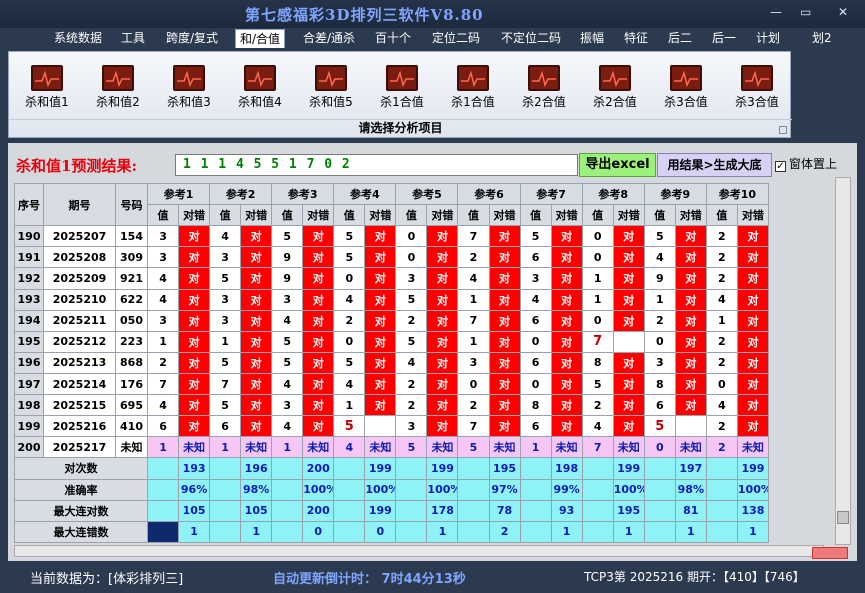 The height and width of the screenshot is (593, 865). I want to click on menu-last-two: 后二, so click(680, 38).